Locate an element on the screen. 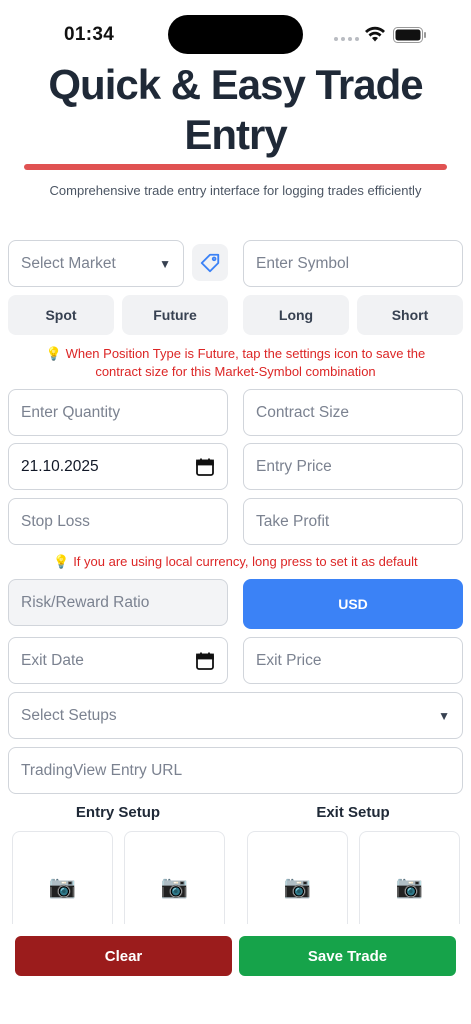 The width and height of the screenshot is (471, 1024). symbol-input: Enter Symbol is located at coordinates (353, 263).